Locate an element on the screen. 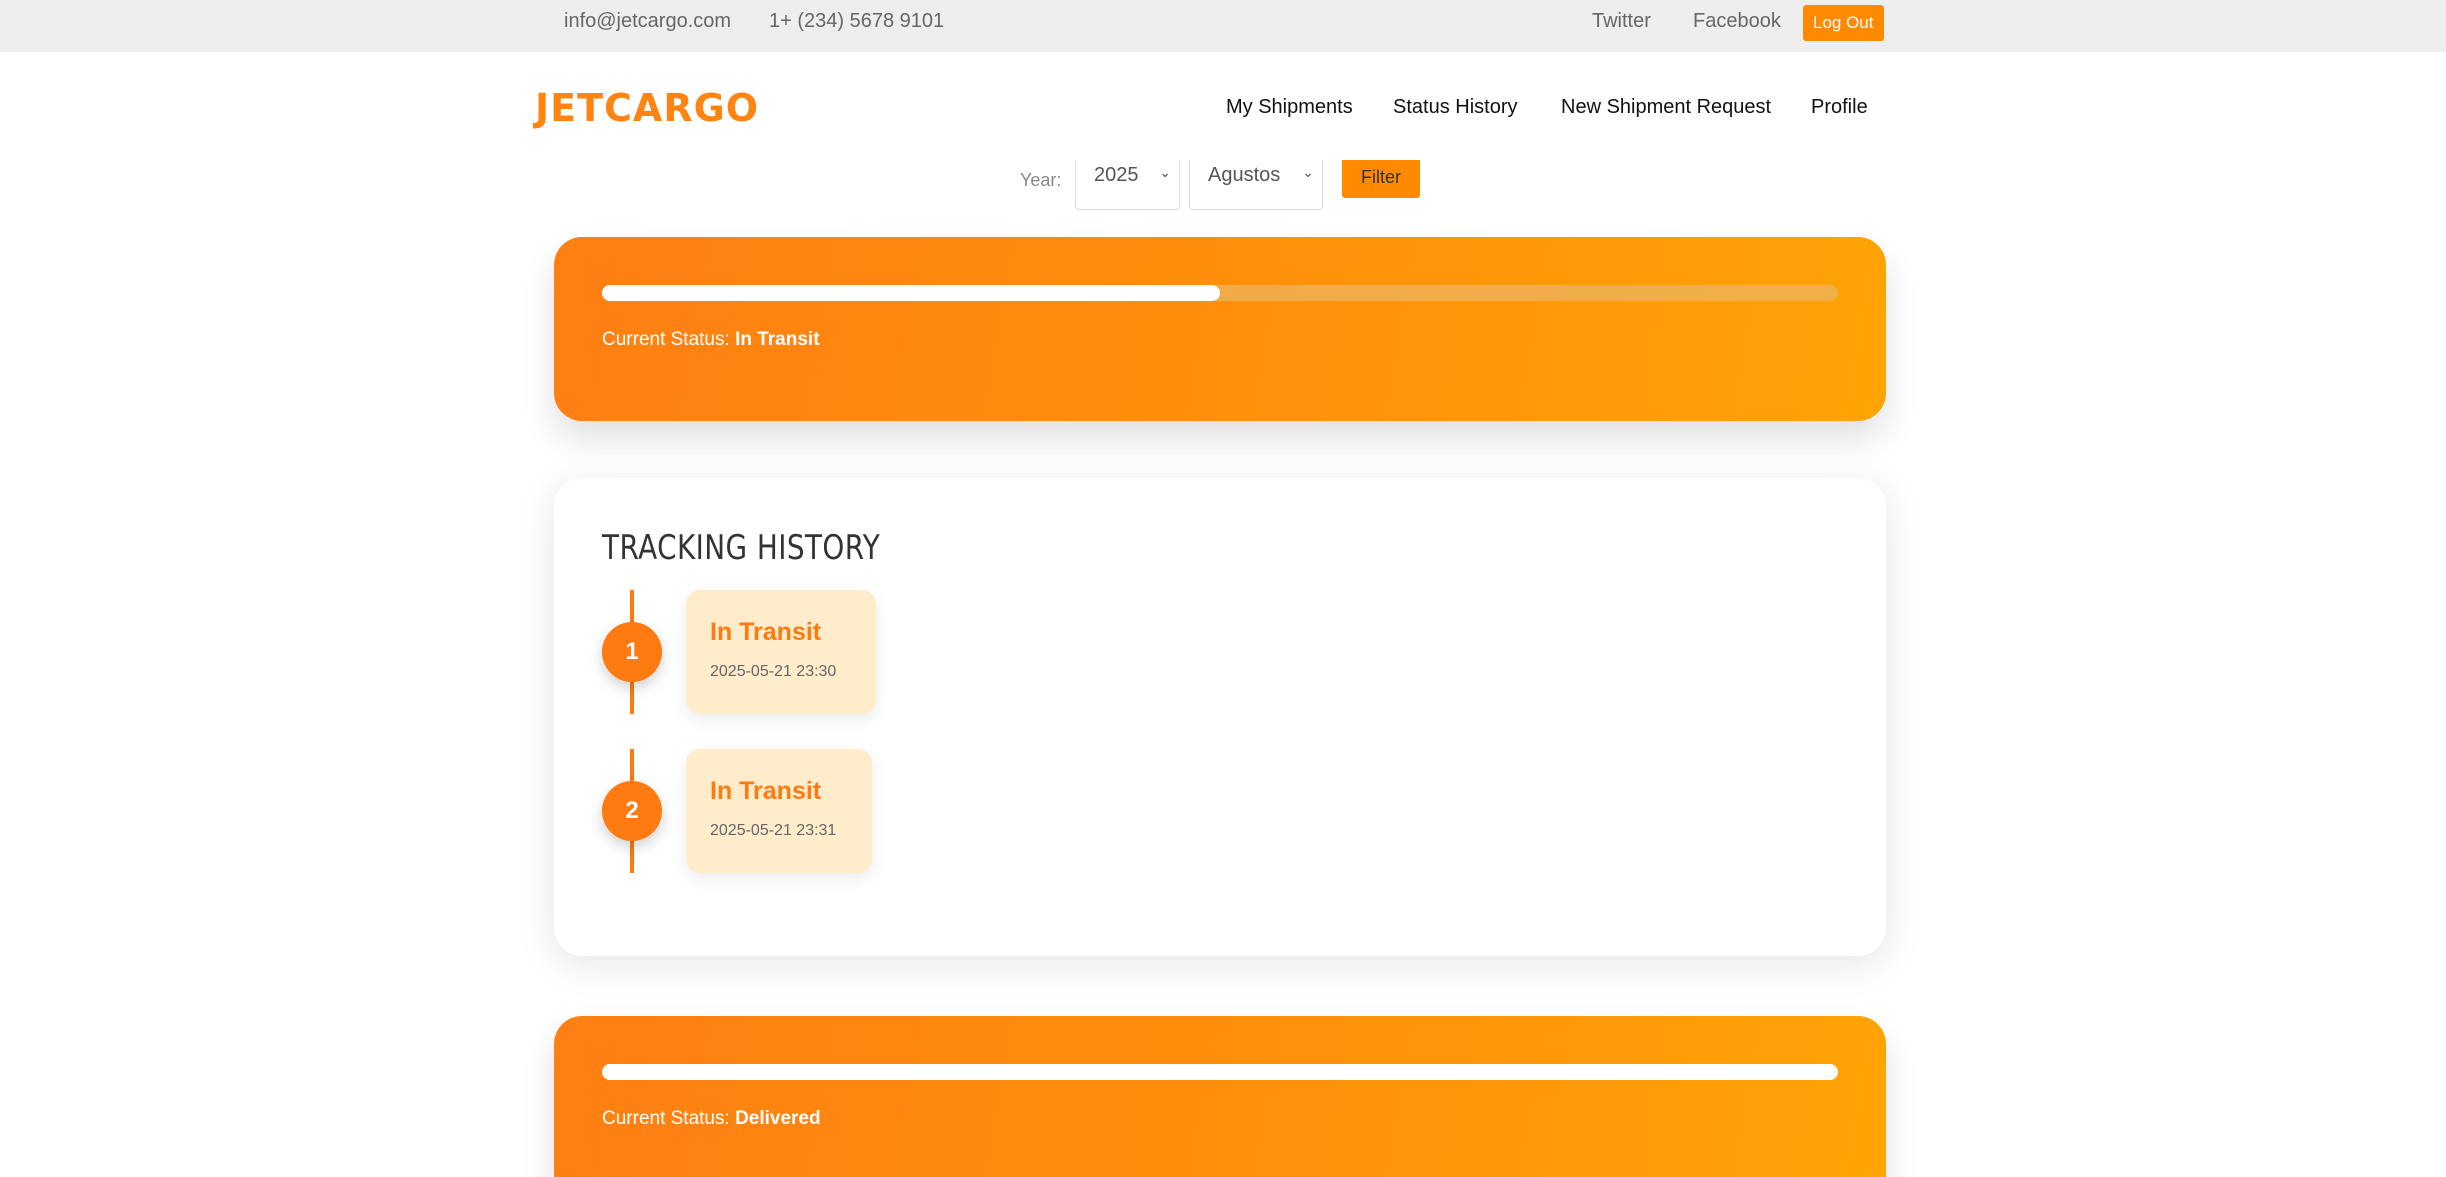 The width and height of the screenshot is (2446, 1177). nav-profile: Profile is located at coordinates (1839, 107).